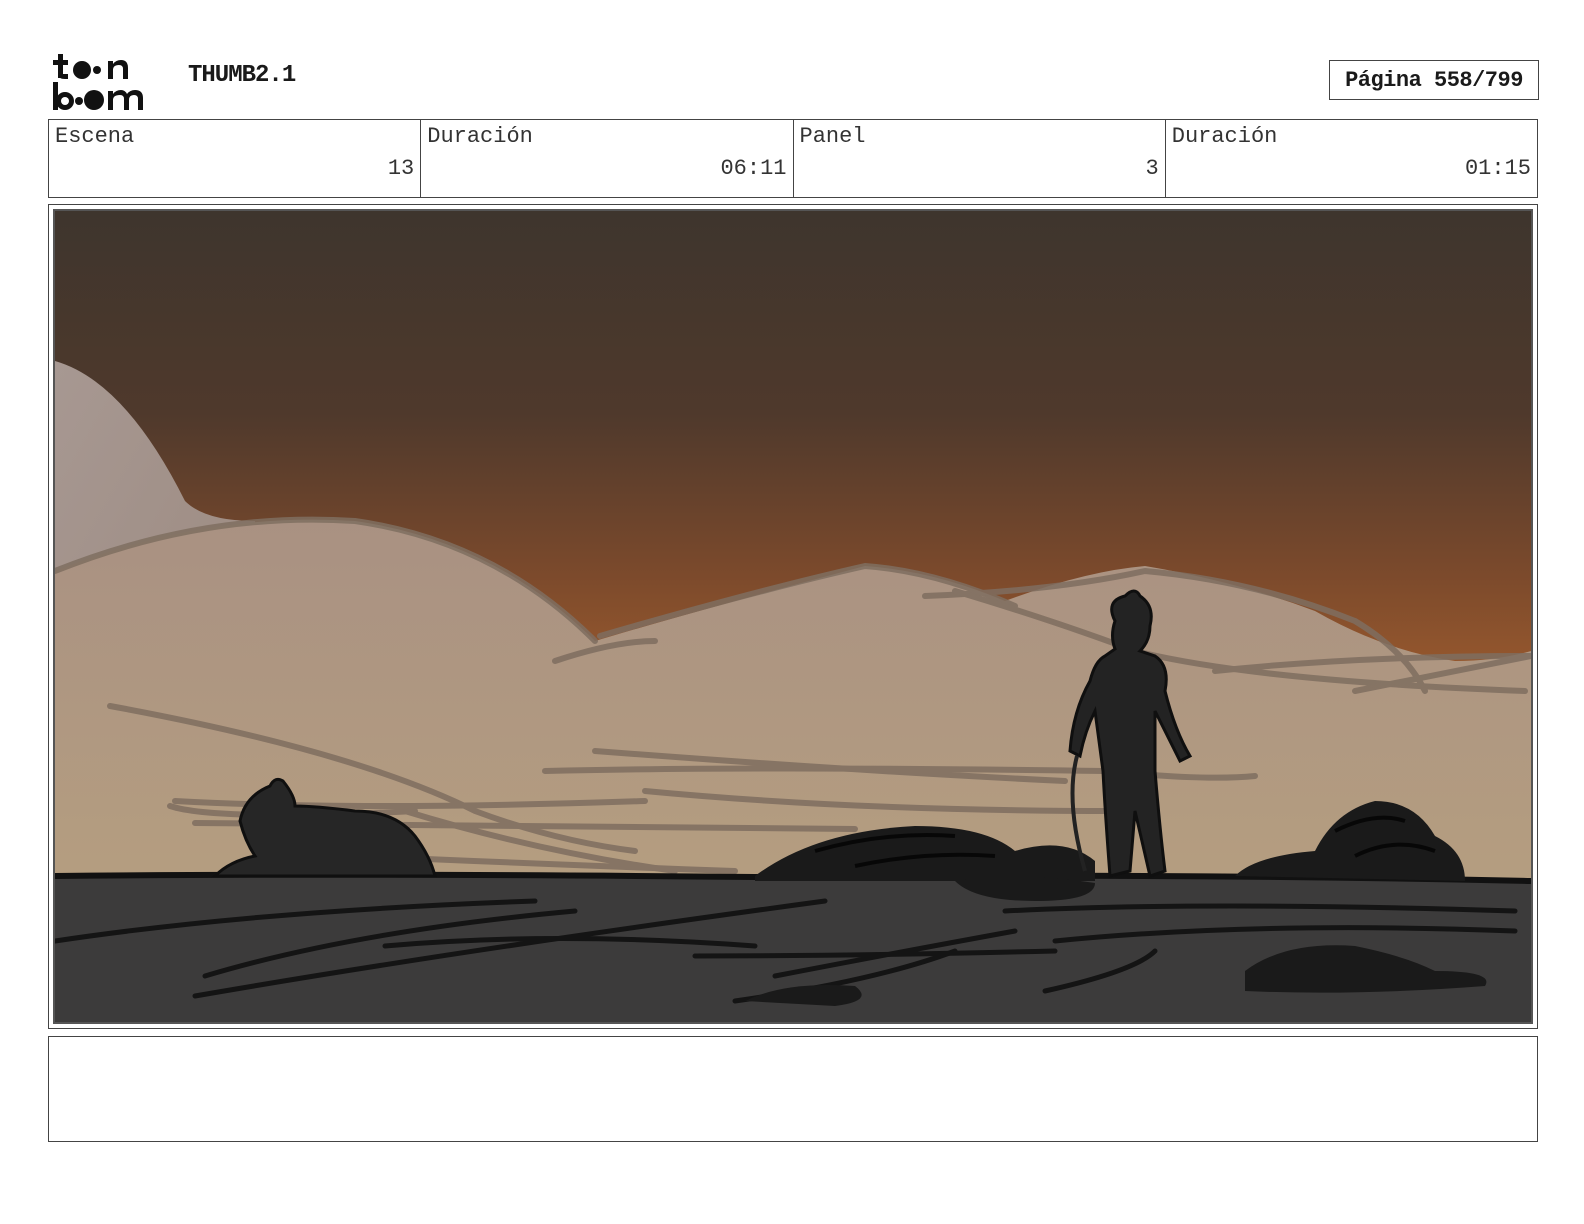 This screenshot has height=1224, width=1584. What do you see at coordinates (832, 136) in the screenshot?
I see `panel-label: Panel` at bounding box center [832, 136].